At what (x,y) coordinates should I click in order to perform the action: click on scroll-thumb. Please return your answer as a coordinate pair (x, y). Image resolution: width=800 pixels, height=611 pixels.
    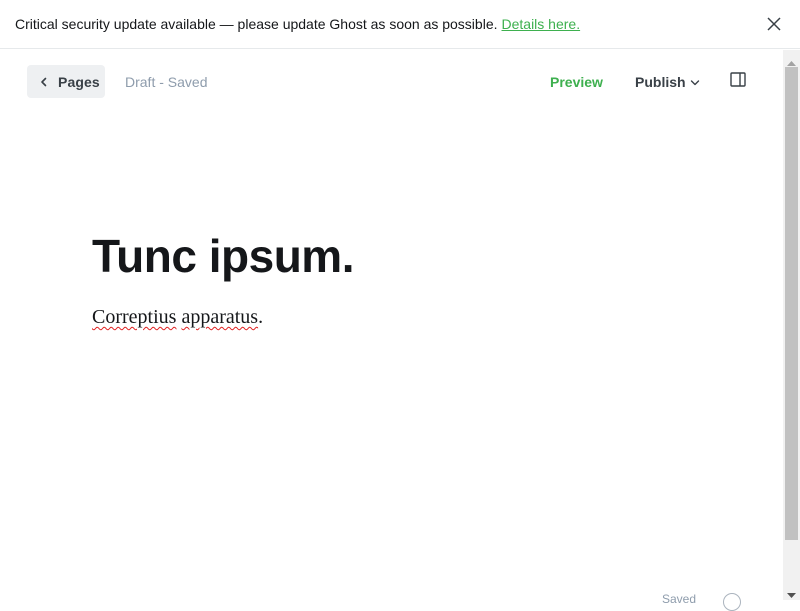
    Looking at the image, I should click on (791, 303).